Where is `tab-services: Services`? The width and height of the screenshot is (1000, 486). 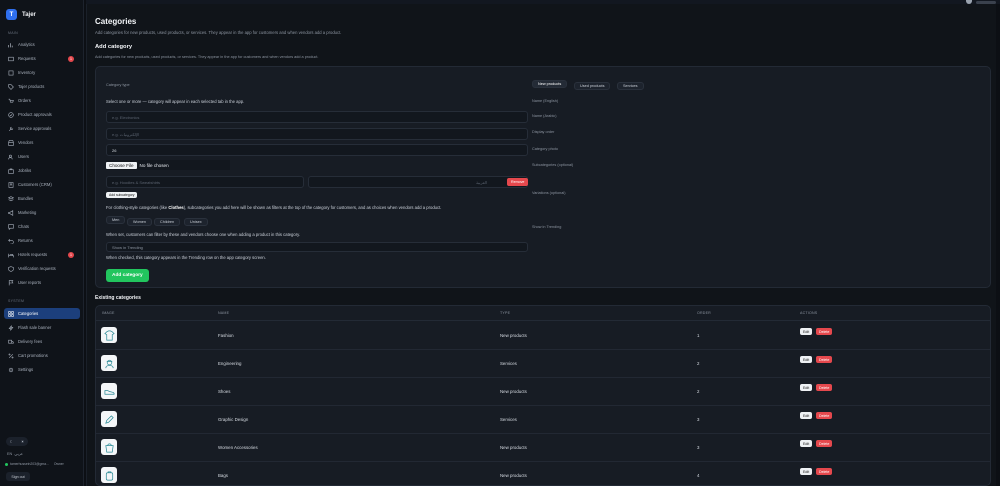
tab-services: Services is located at coordinates (630, 86).